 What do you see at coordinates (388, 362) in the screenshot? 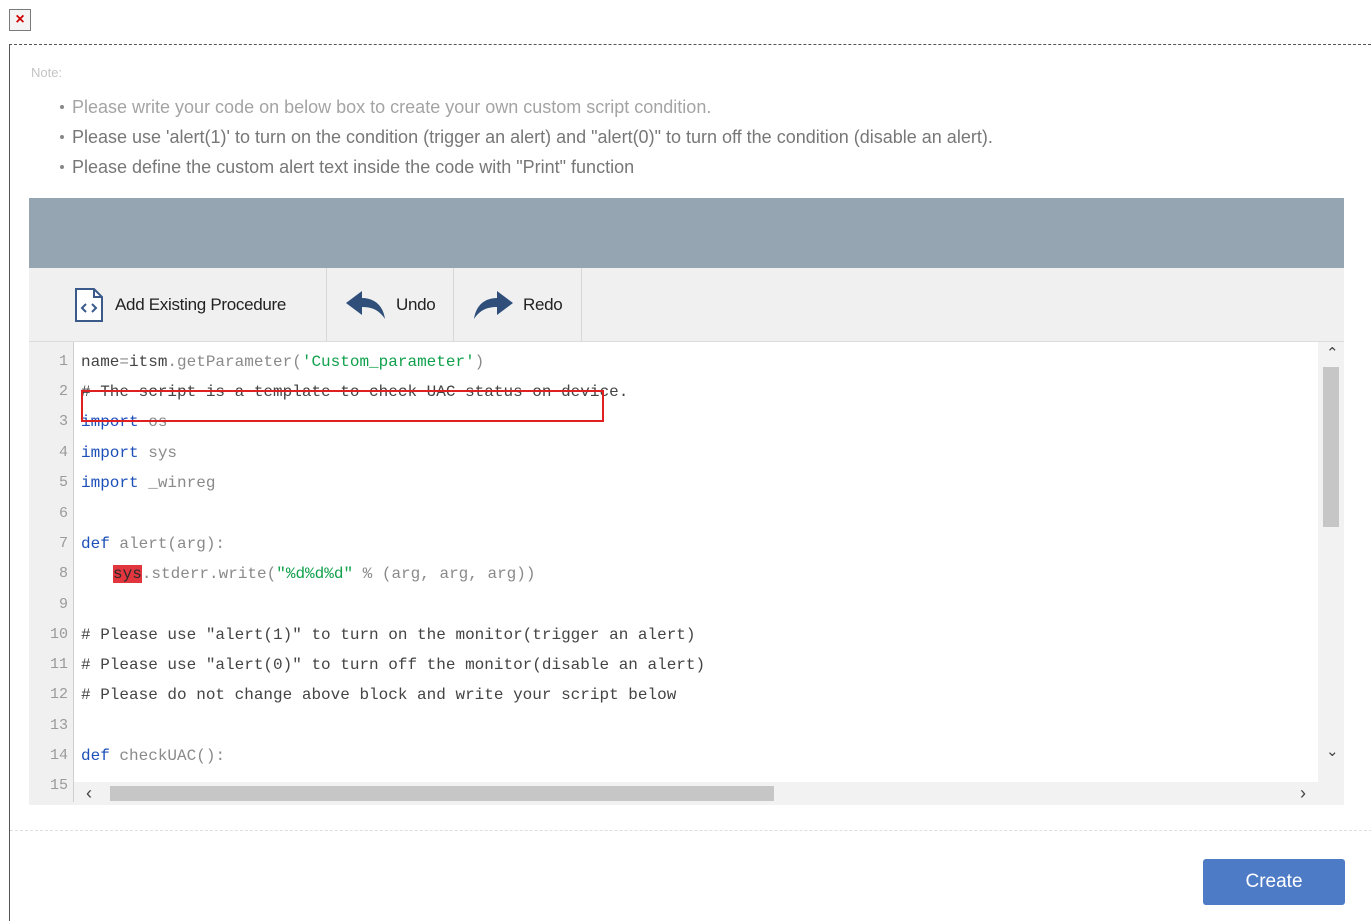
I see `code-string: 'Custom_parameter'` at bounding box center [388, 362].